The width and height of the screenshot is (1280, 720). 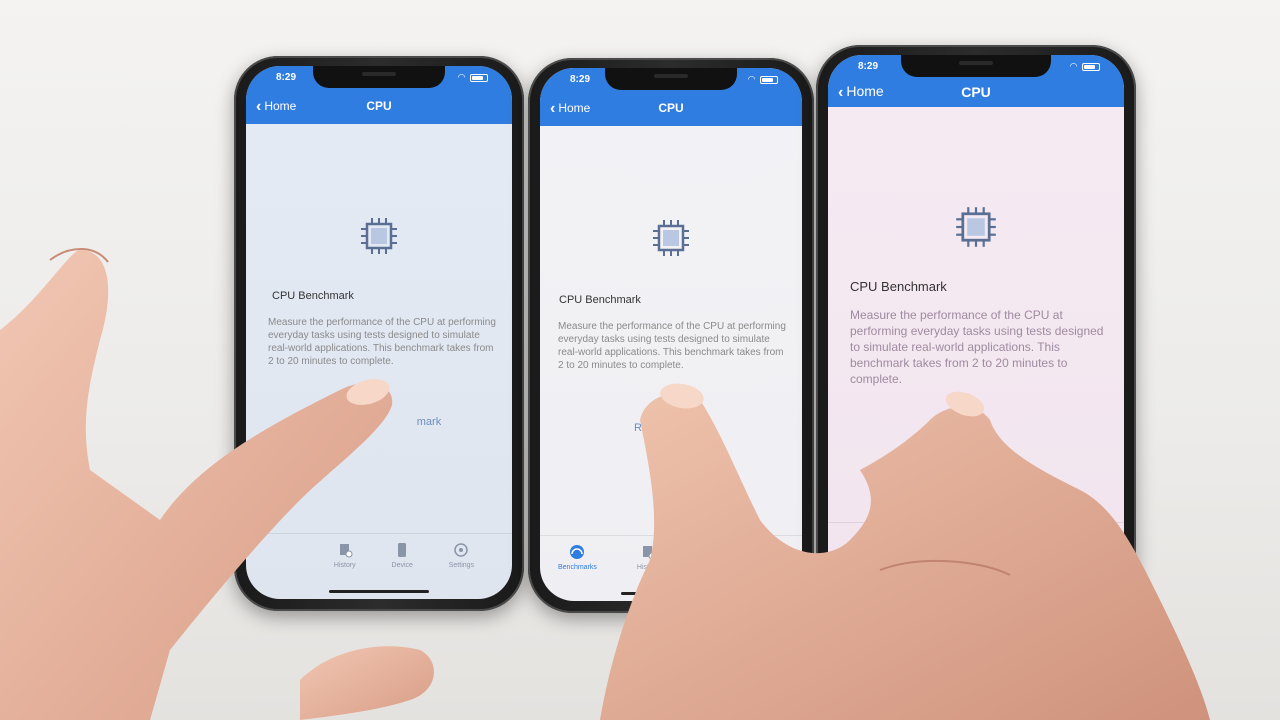 What do you see at coordinates (461, 565) in the screenshot?
I see `tab-label: Settings` at bounding box center [461, 565].